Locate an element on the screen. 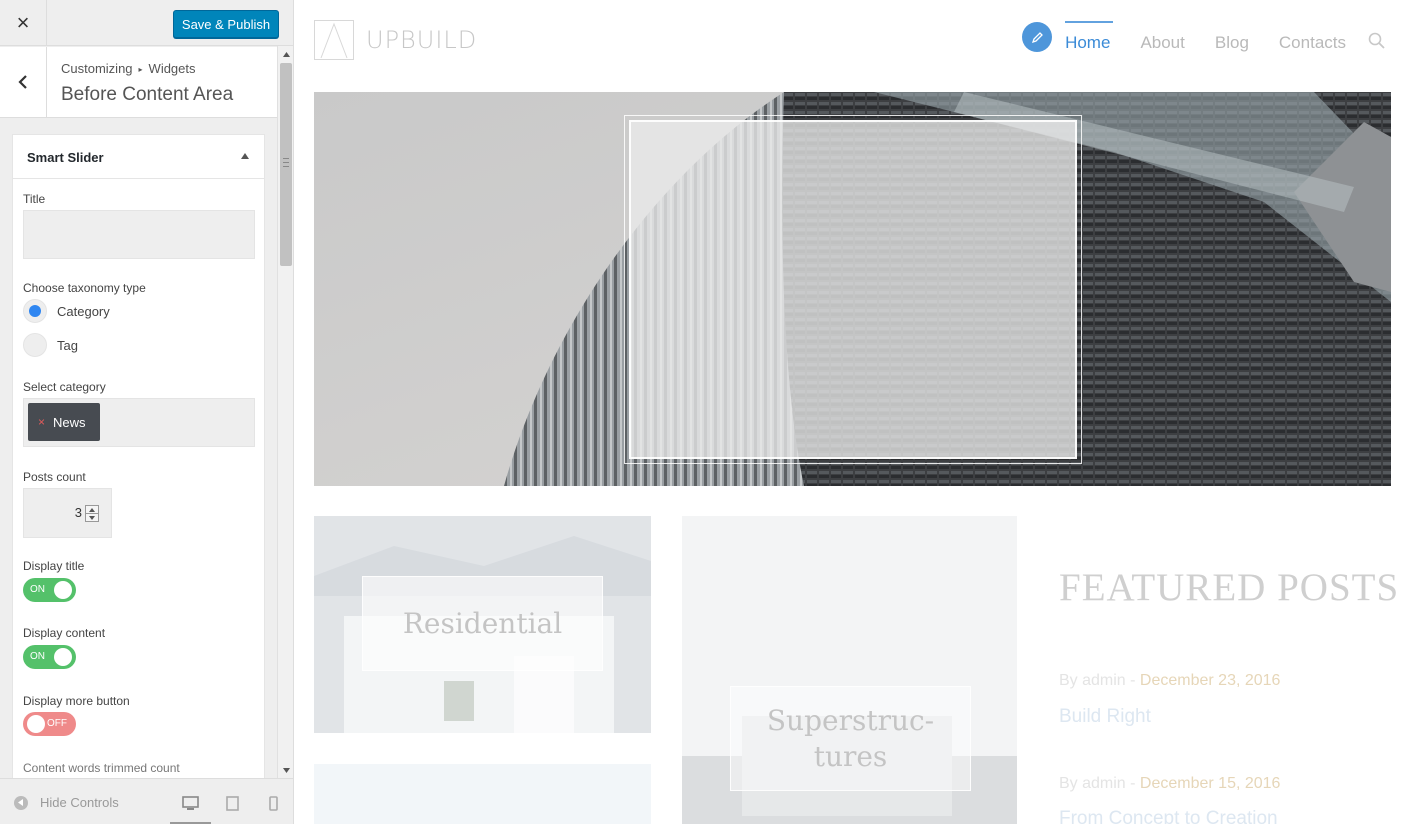 Image resolution: width=1411 pixels, height=824 pixels. radio-category-label: Category is located at coordinates (83, 311).